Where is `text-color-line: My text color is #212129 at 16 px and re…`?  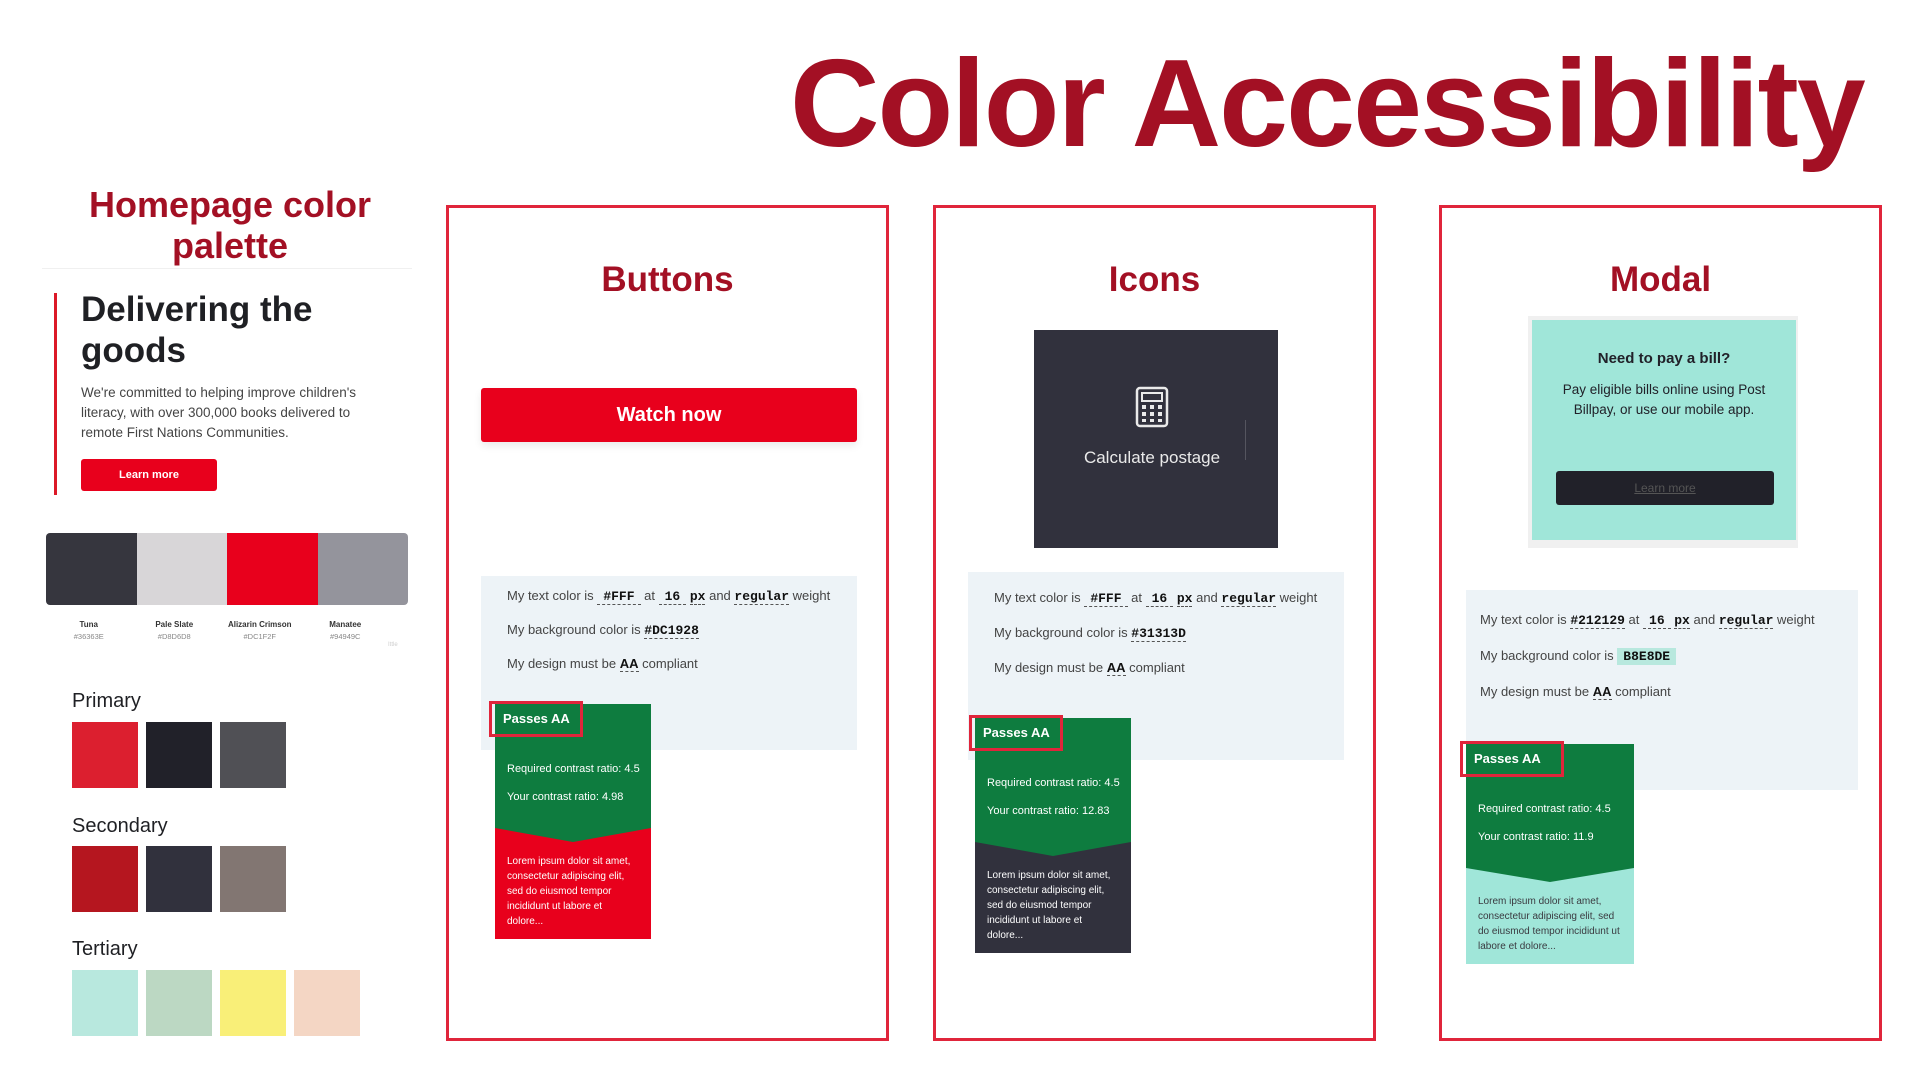 text-color-line: My text color is #212129 at 16 px and re… is located at coordinates (1647, 620).